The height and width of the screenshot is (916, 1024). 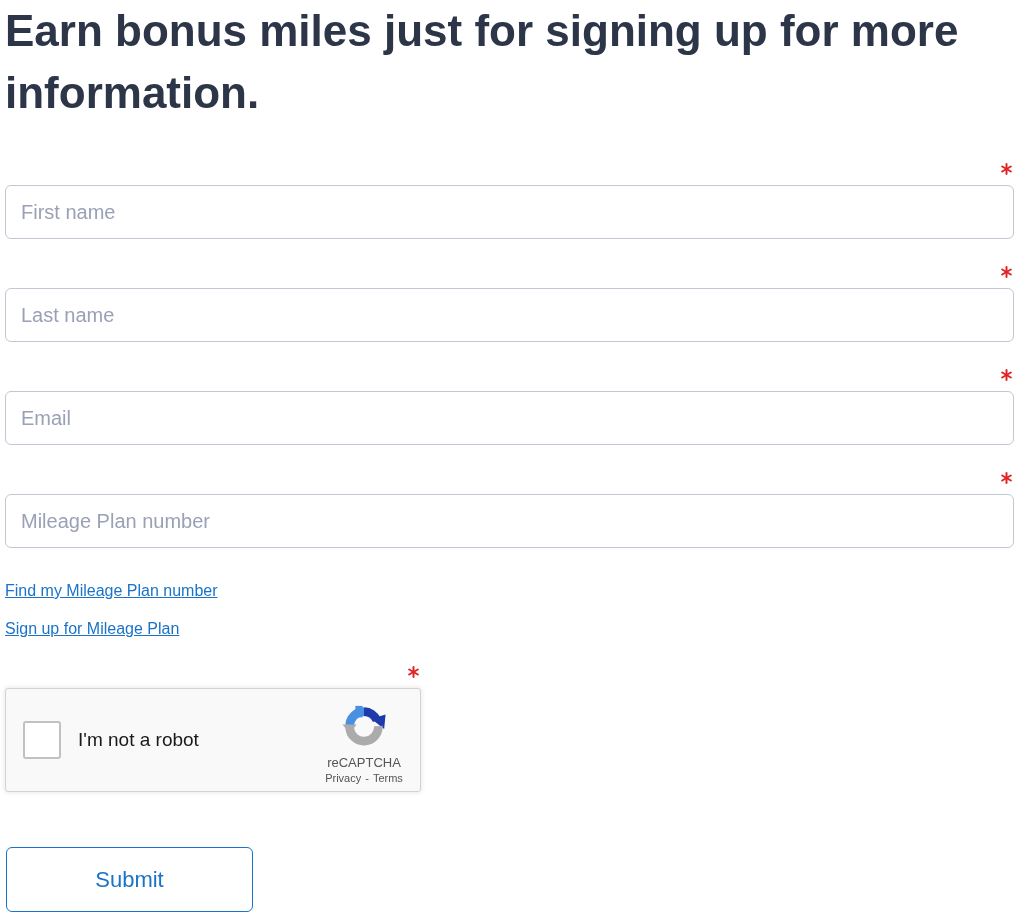 What do you see at coordinates (509, 315) in the screenshot?
I see `input-field: Last name` at bounding box center [509, 315].